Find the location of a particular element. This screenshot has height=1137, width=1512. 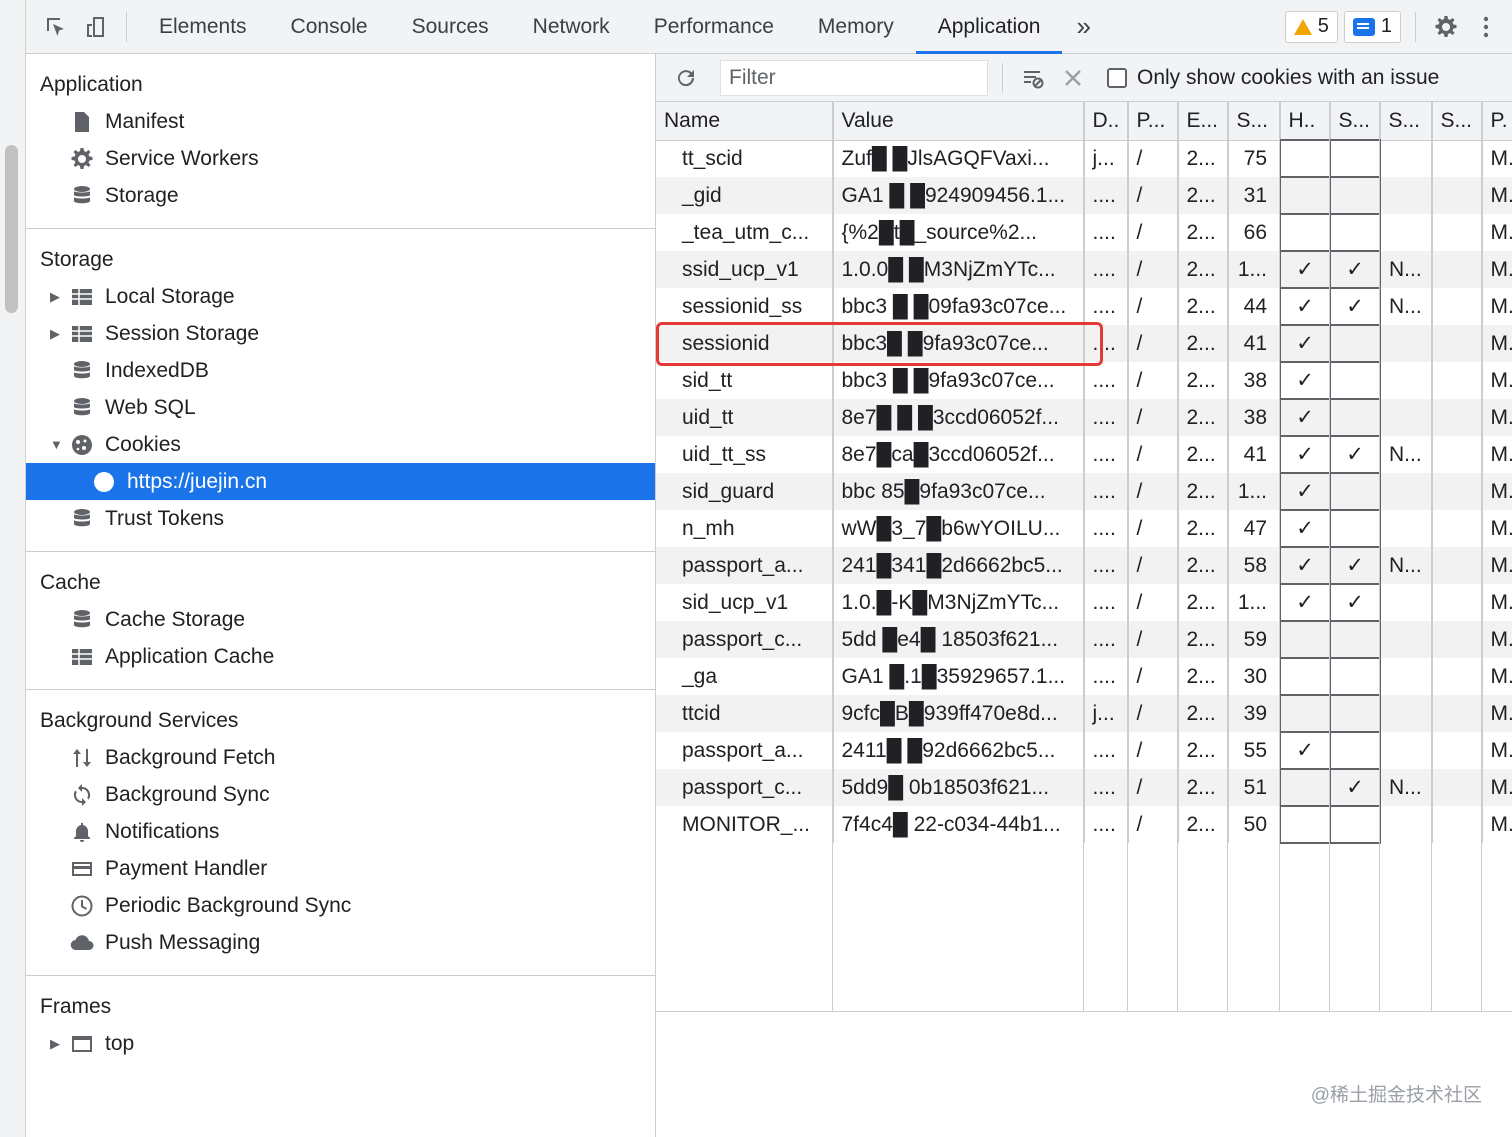

delete-cookie-icon is located at coordinates (1073, 78).